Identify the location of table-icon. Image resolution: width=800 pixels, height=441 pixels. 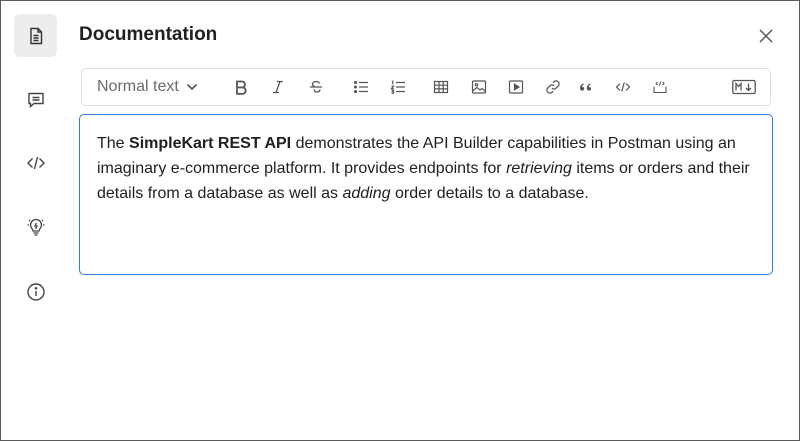
(441, 87).